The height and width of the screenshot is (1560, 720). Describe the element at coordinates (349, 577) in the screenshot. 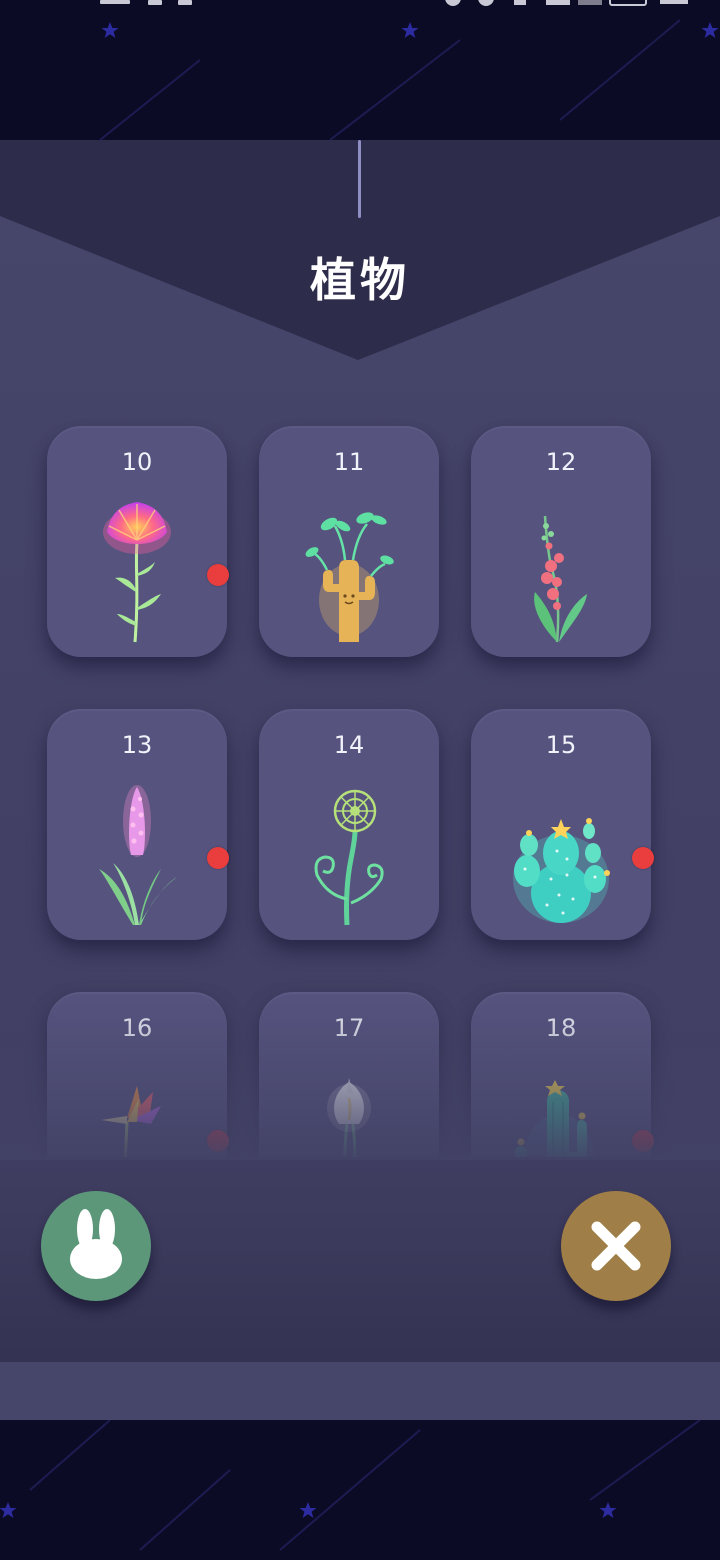

I see `cactus-with-sprouts-icon` at that location.